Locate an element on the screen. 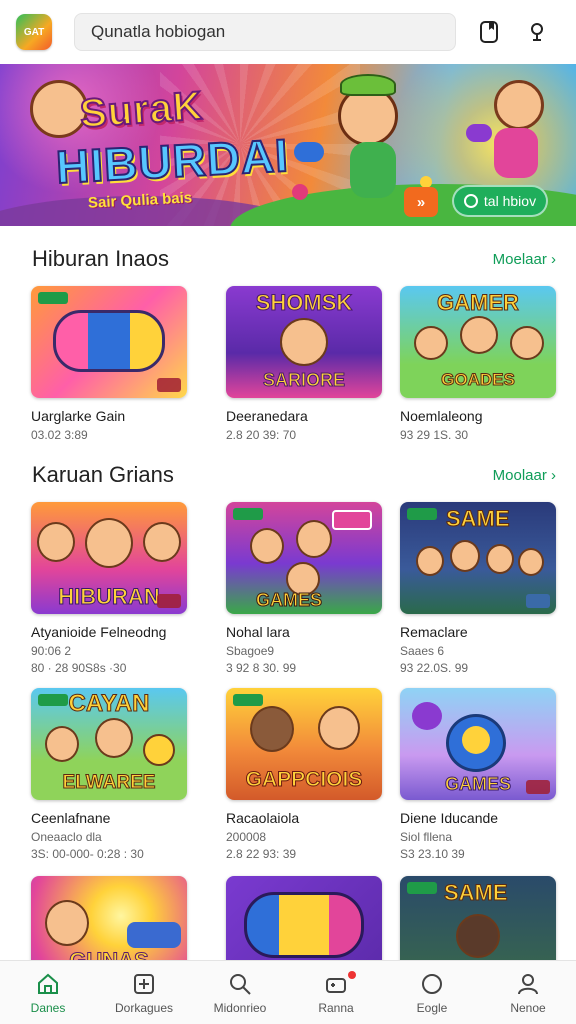 This screenshot has height=1024, width=576. game-card: SHOMSK SARIORE Deeranedara 2.8 20 39: 70 is located at coordinates (304, 364).